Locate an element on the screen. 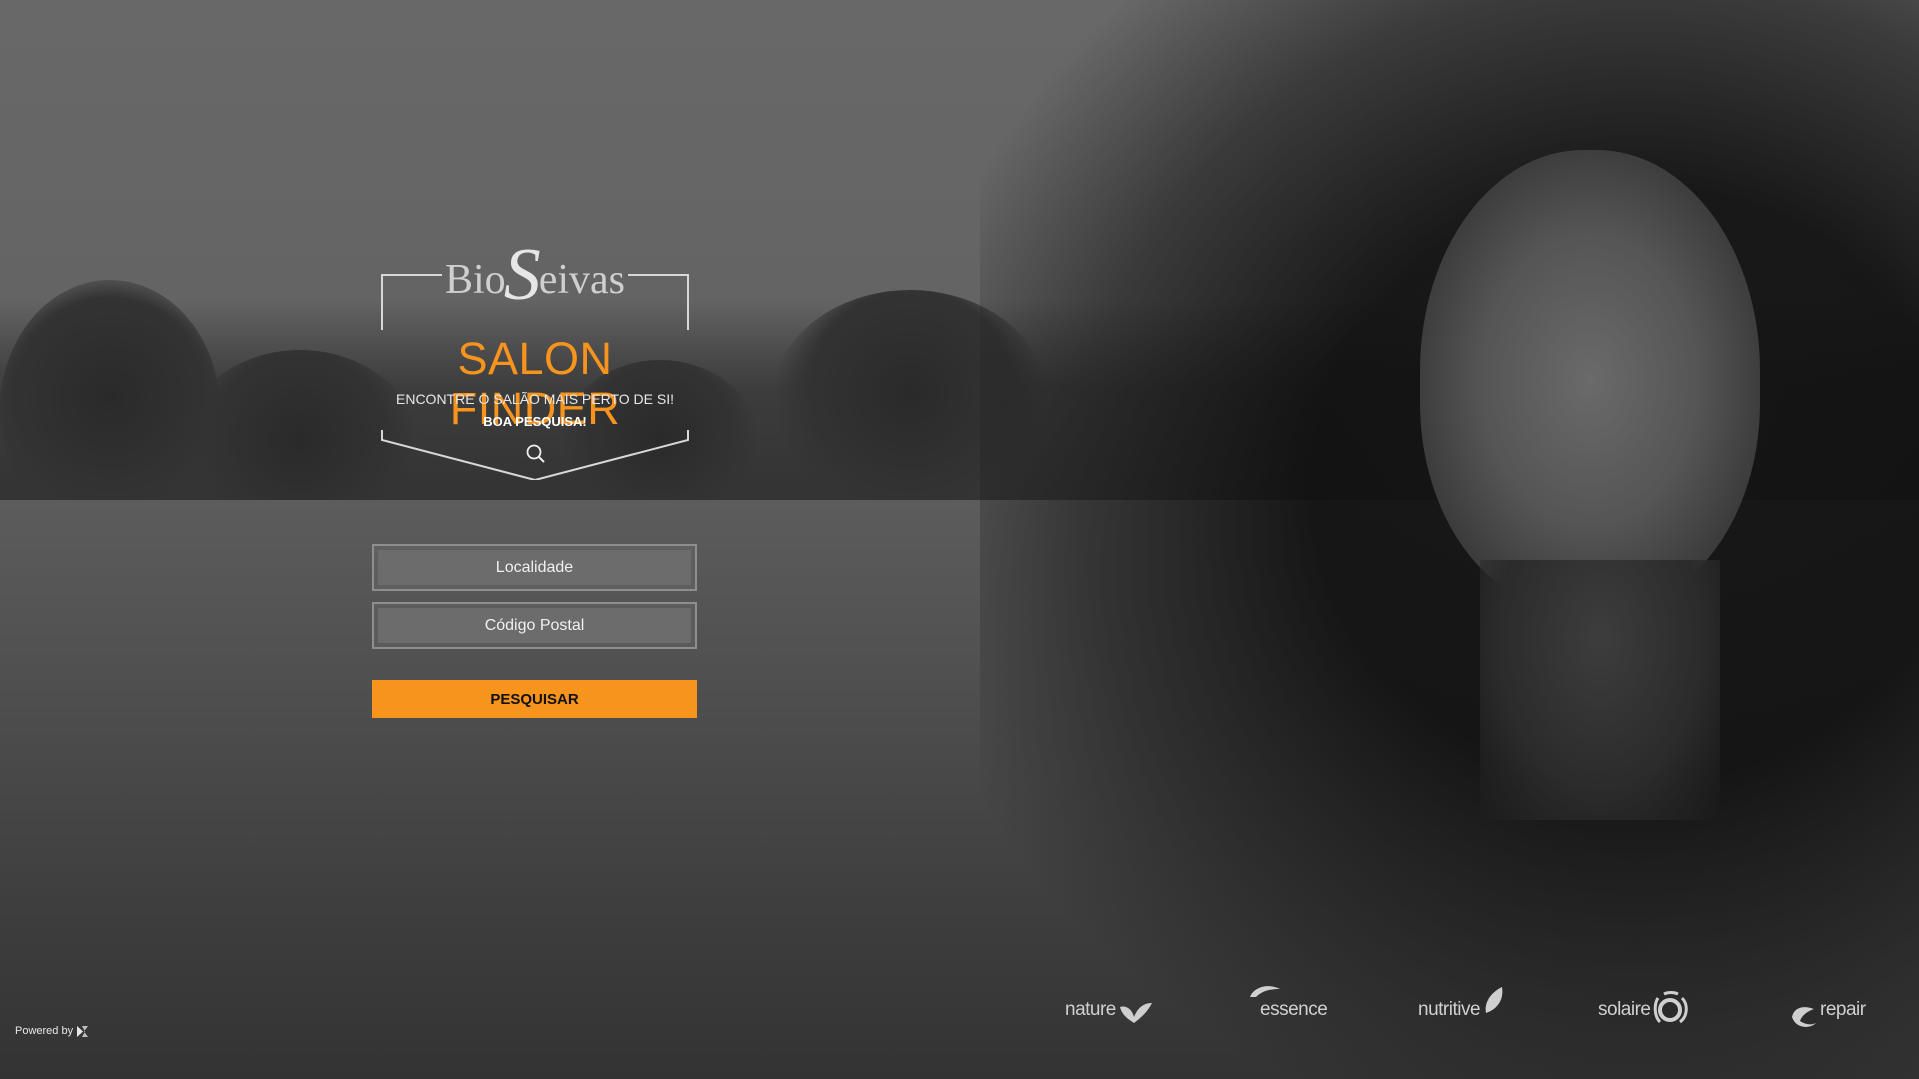  product-label: nutritive is located at coordinates (1449, 1009).